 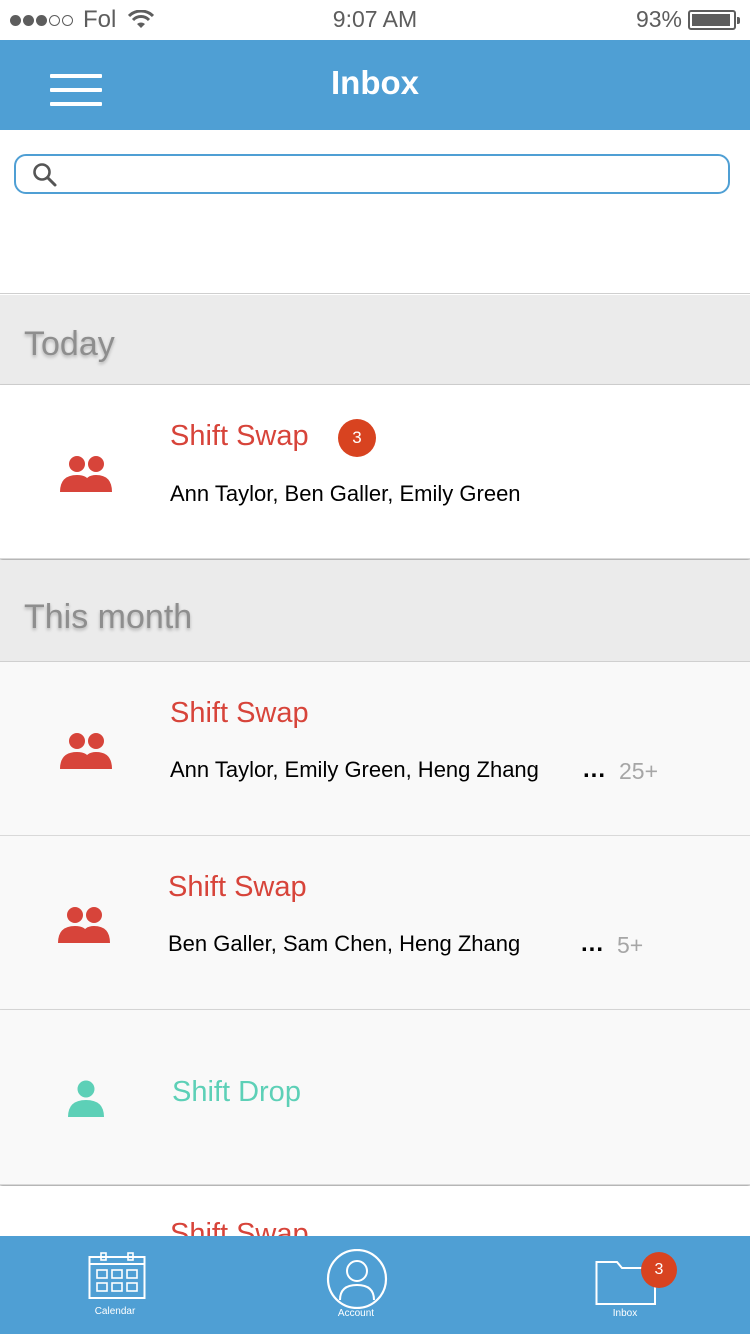 I want to click on app-header: Inbox, so click(x=375, y=85).